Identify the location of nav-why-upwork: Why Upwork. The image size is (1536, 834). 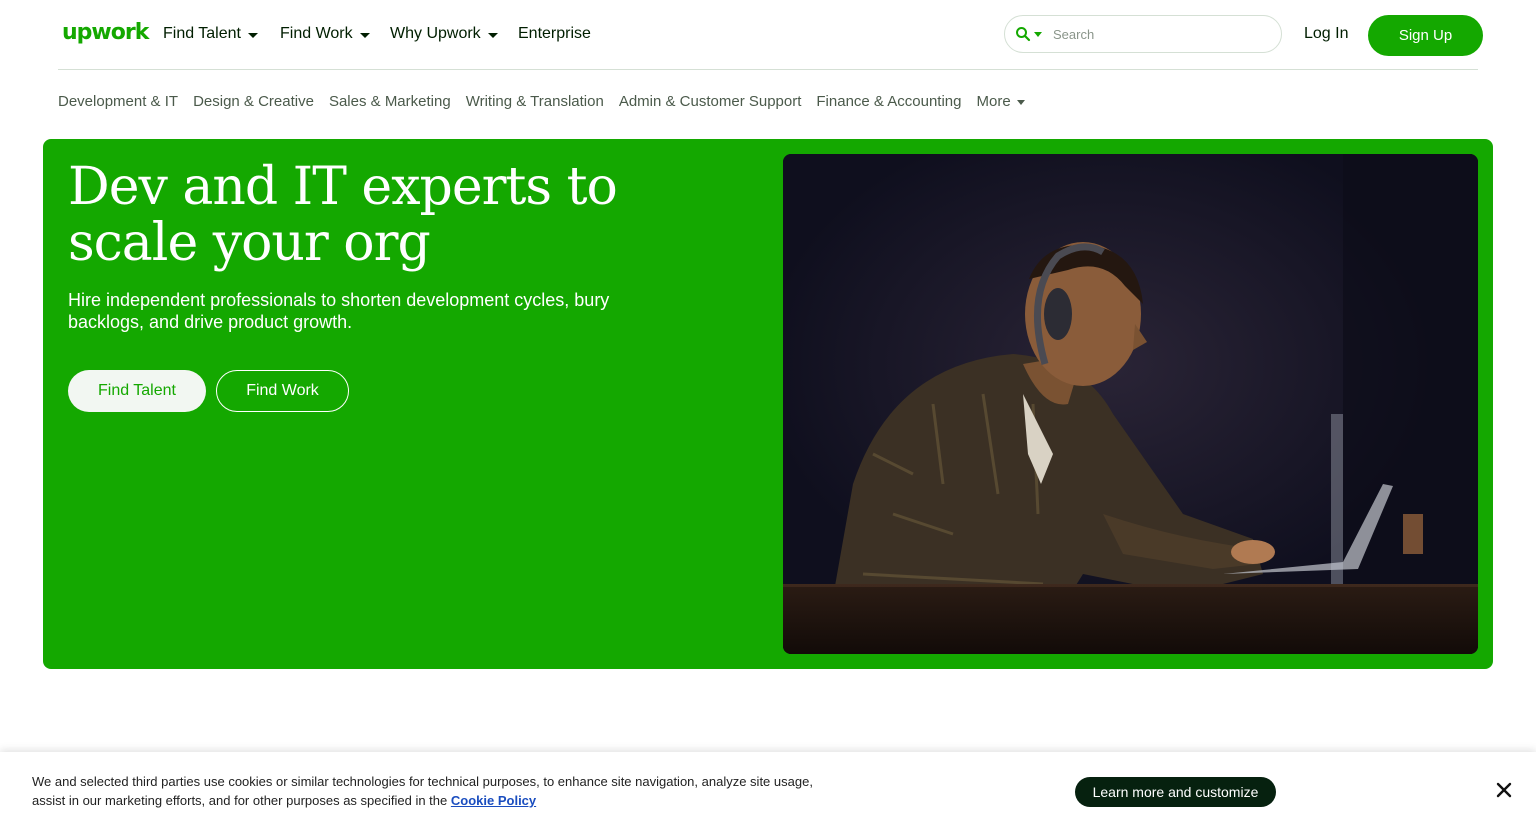
(444, 34).